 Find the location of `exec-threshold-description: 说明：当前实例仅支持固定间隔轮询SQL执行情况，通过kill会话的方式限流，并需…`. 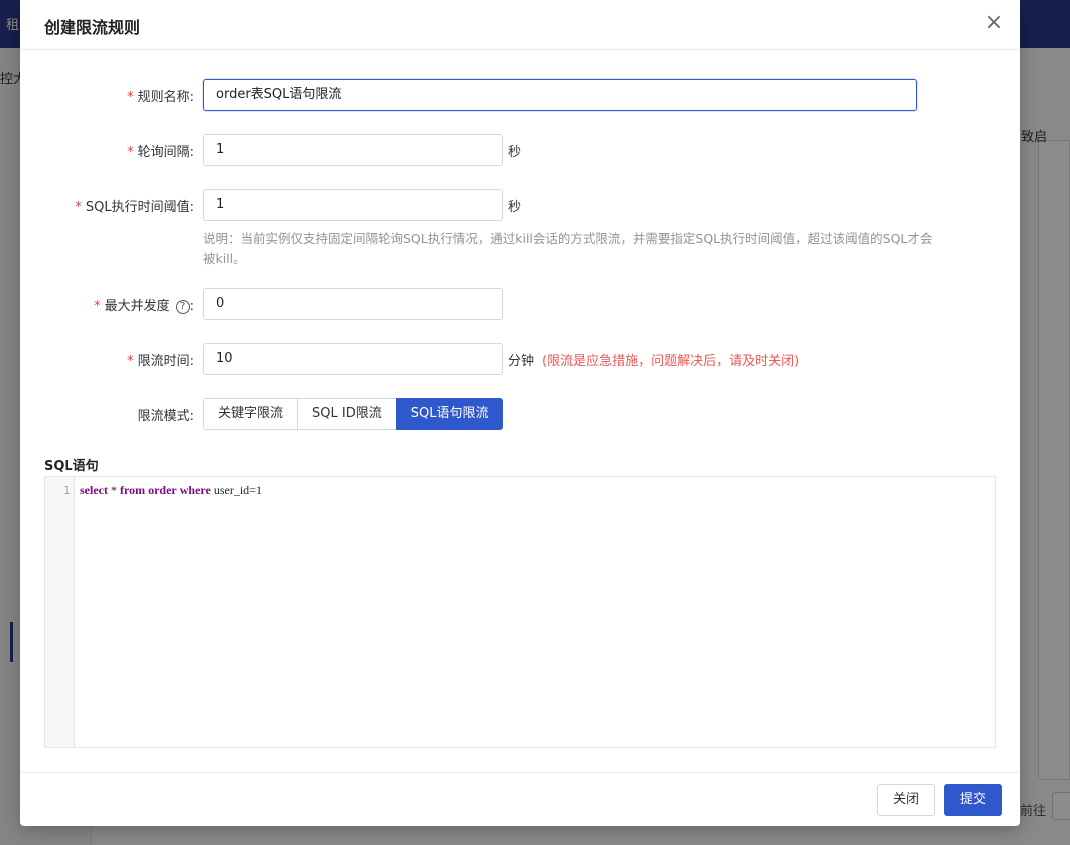

exec-threshold-description: 说明：当前实例仅支持固定间隔轮询SQL执行情况，通过kill会话的方式限流，并需… is located at coordinates (568, 248).